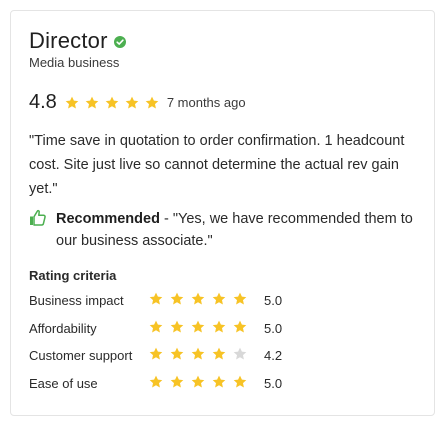 This screenshot has height=429, width=447. I want to click on criteria-score: 4.2, so click(273, 355).